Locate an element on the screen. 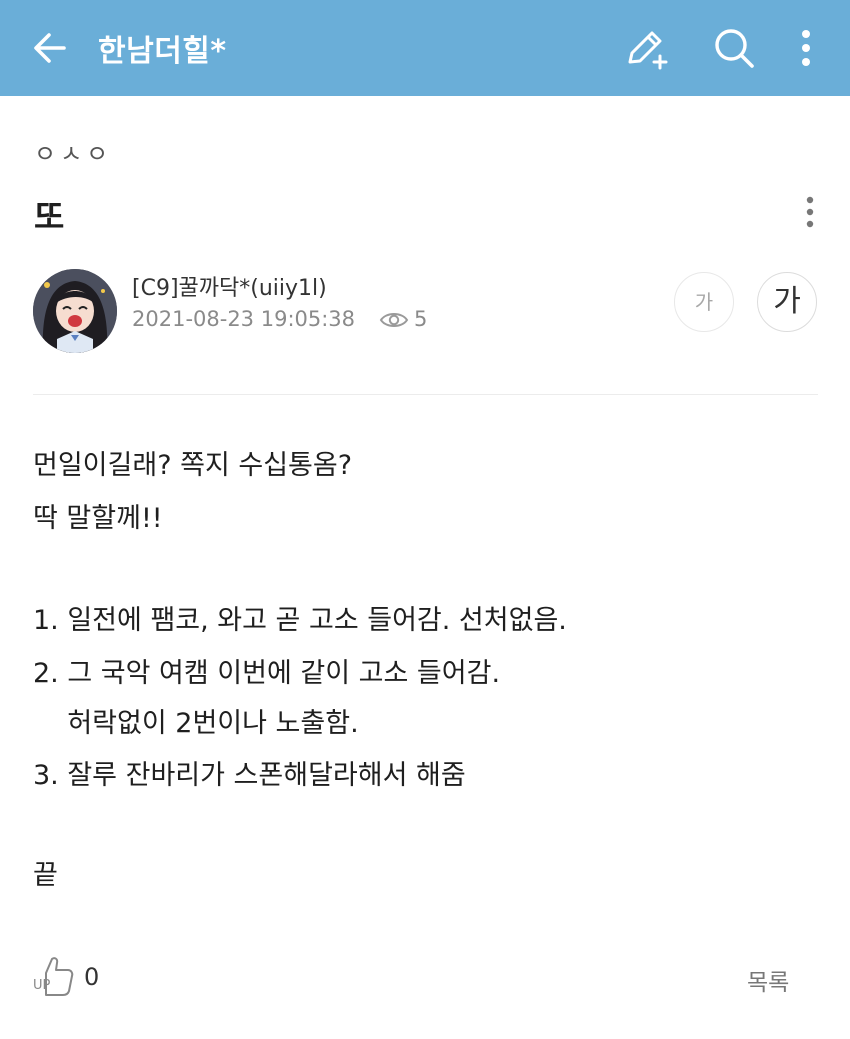 This screenshot has height=1039, width=850. body-line: 먼일이길래? 쪽지 수십통옴? is located at coordinates (193, 465).